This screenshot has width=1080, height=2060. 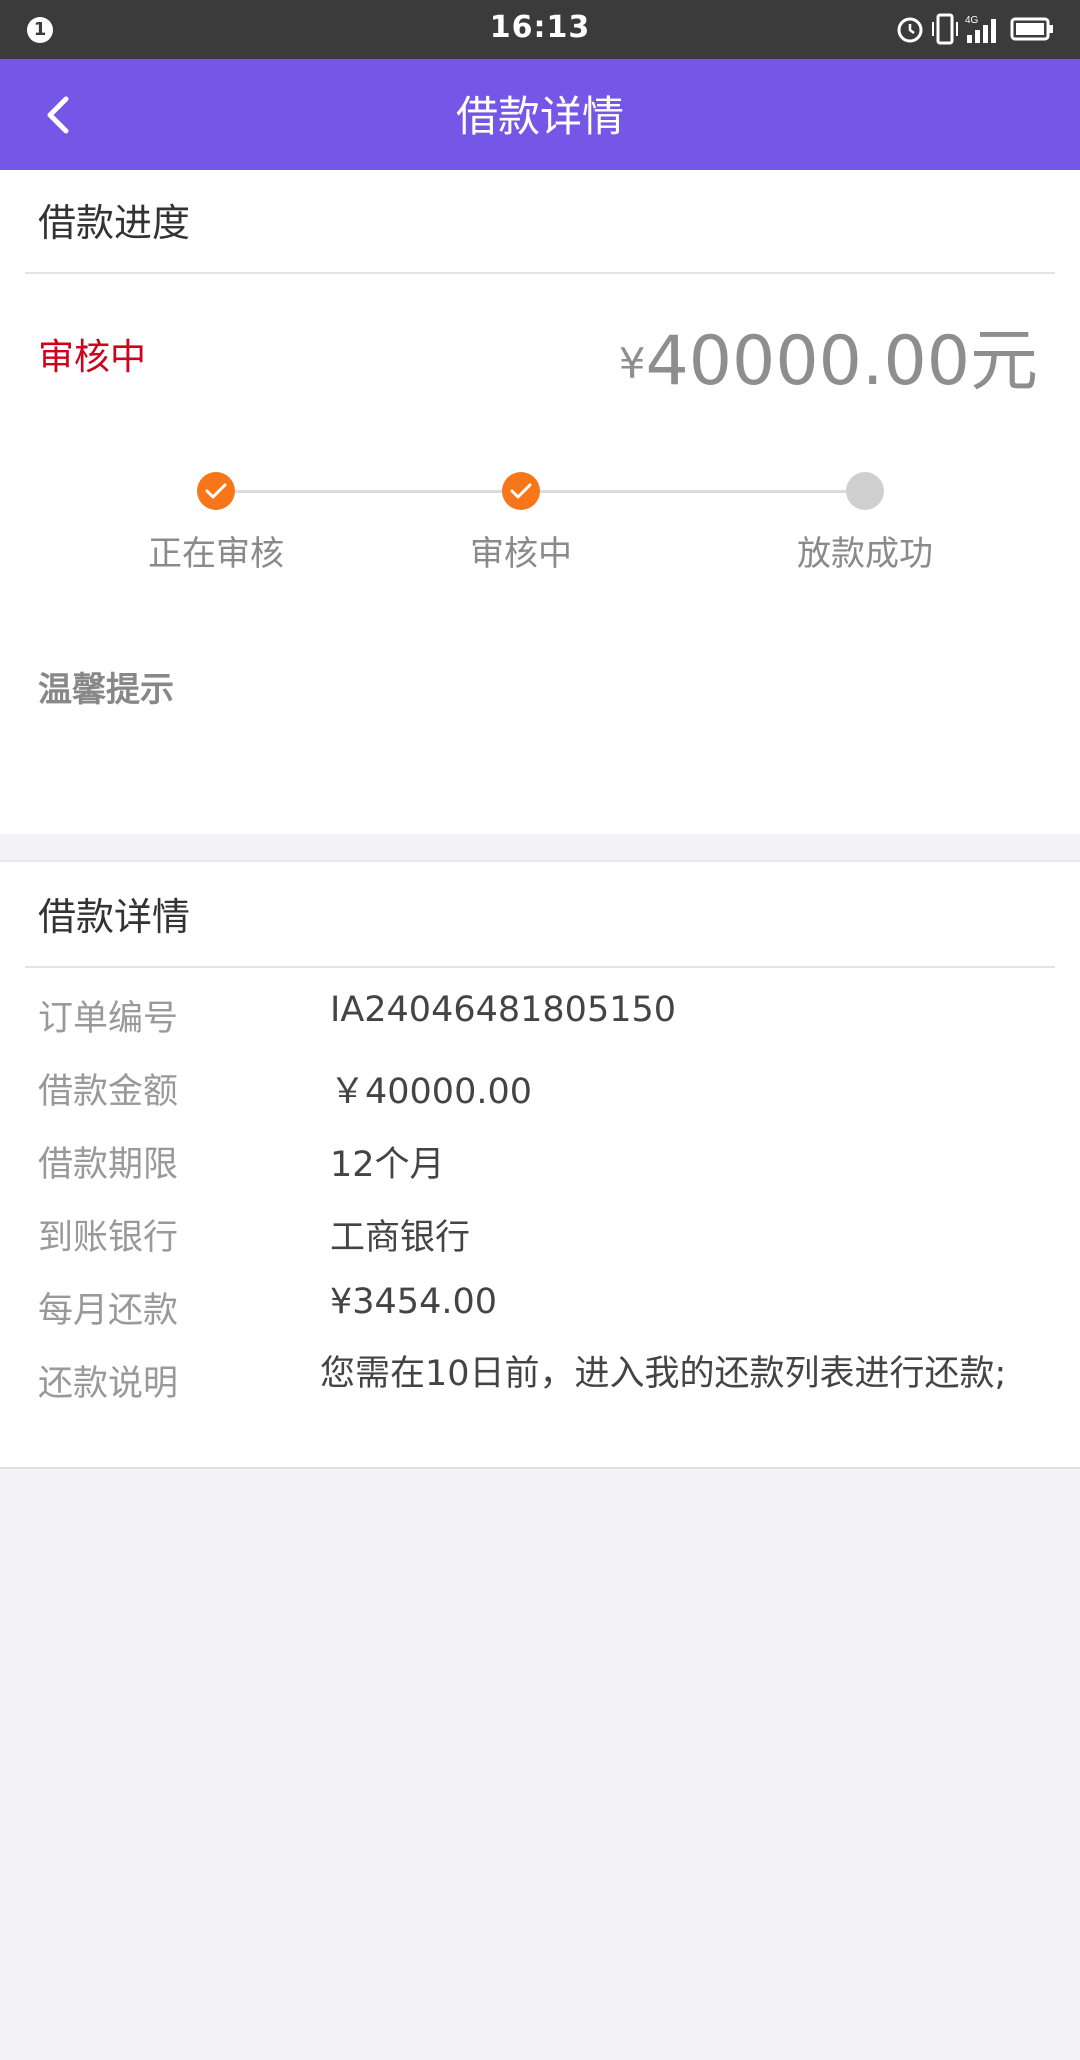 I want to click on monthly-payment-value: ¥3454.00, so click(x=414, y=1302).